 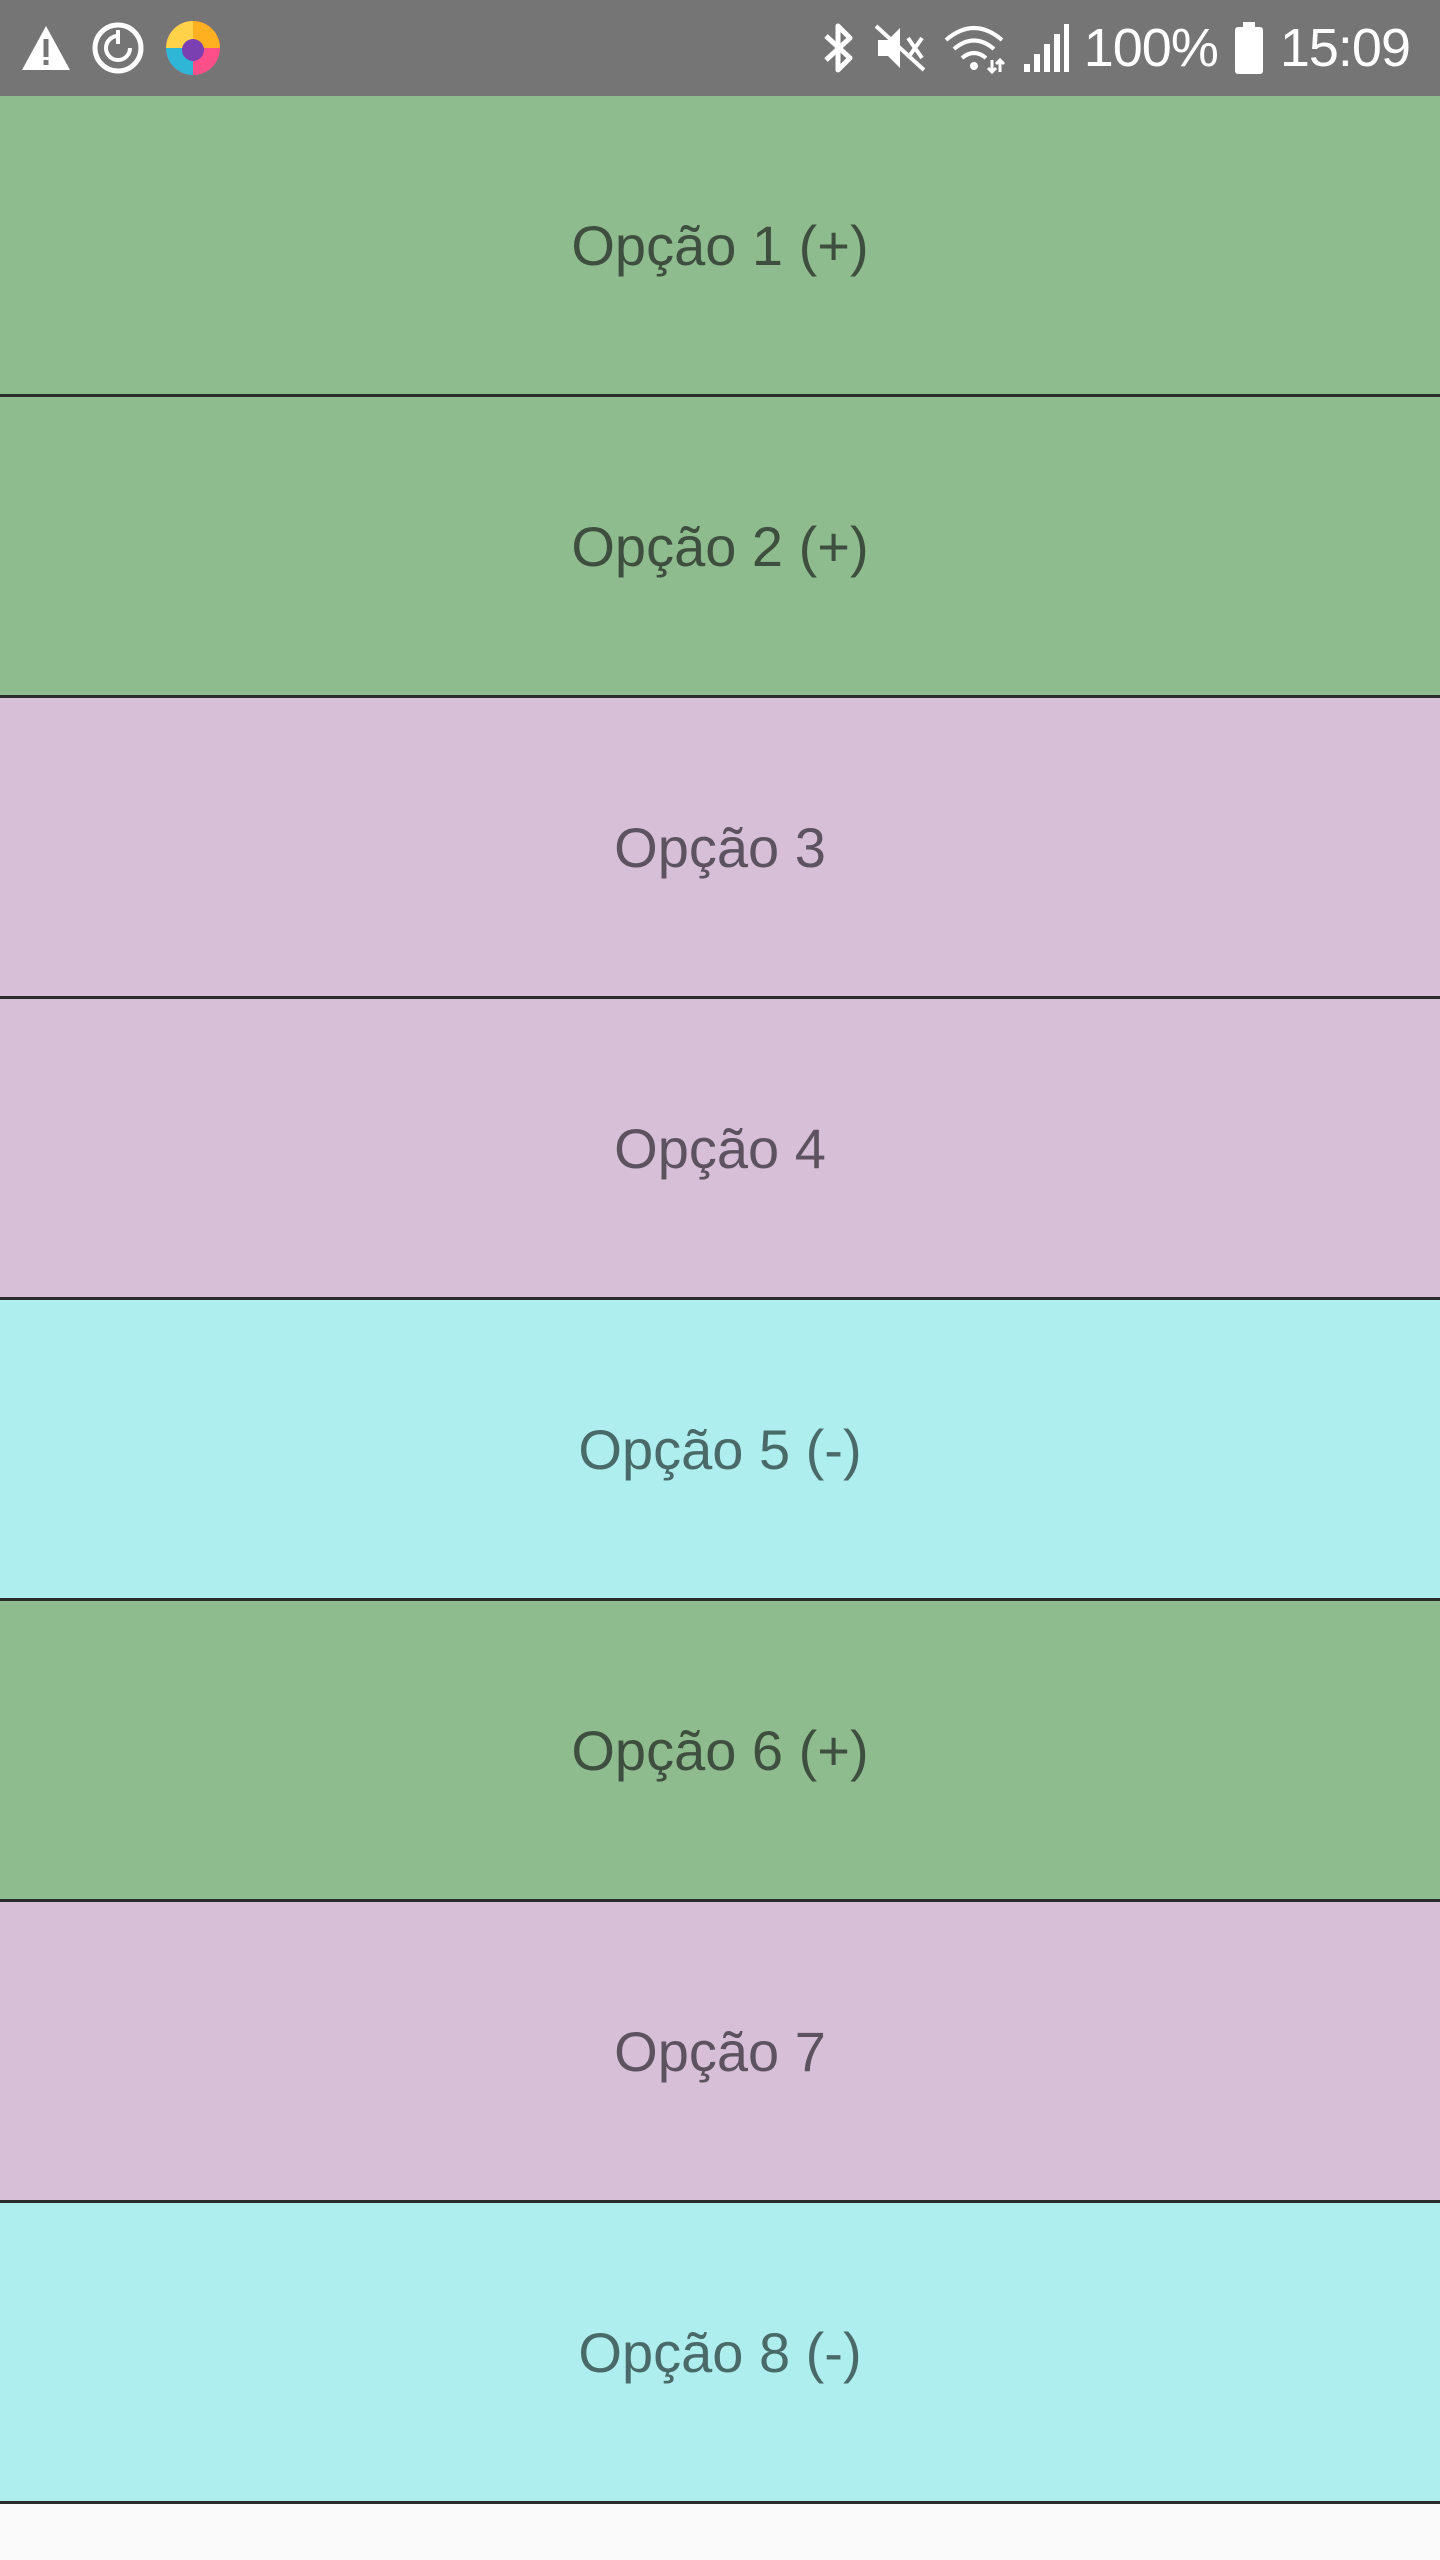 I want to click on battery-icon, so click(x=1249, y=48).